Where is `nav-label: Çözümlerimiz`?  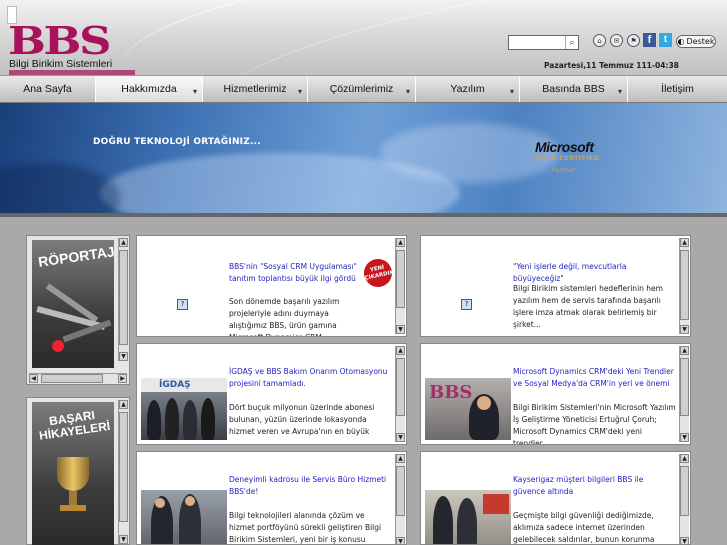
nav-label: Çözümlerimiz is located at coordinates (361, 89).